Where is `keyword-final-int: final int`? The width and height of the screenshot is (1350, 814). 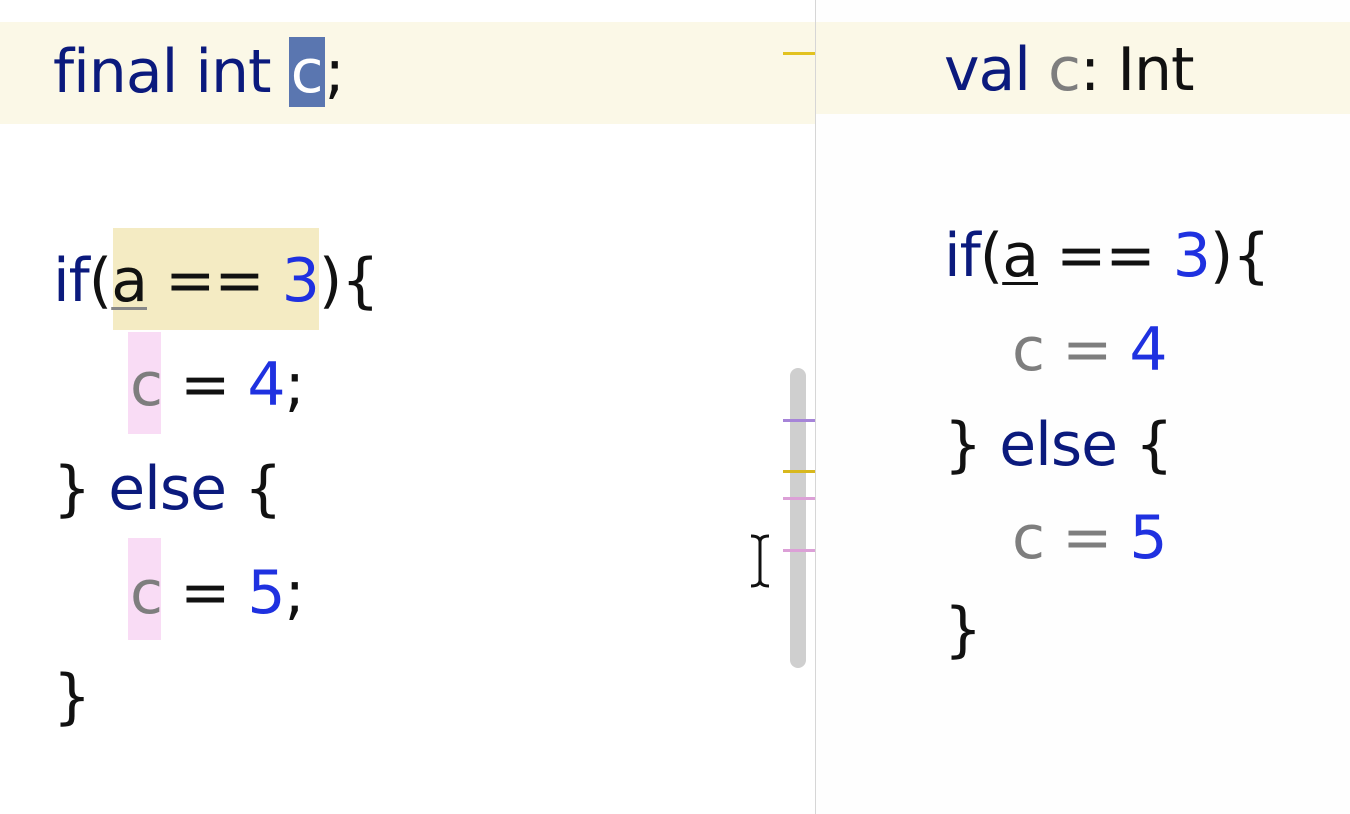 keyword-final-int: final int is located at coordinates (171, 72).